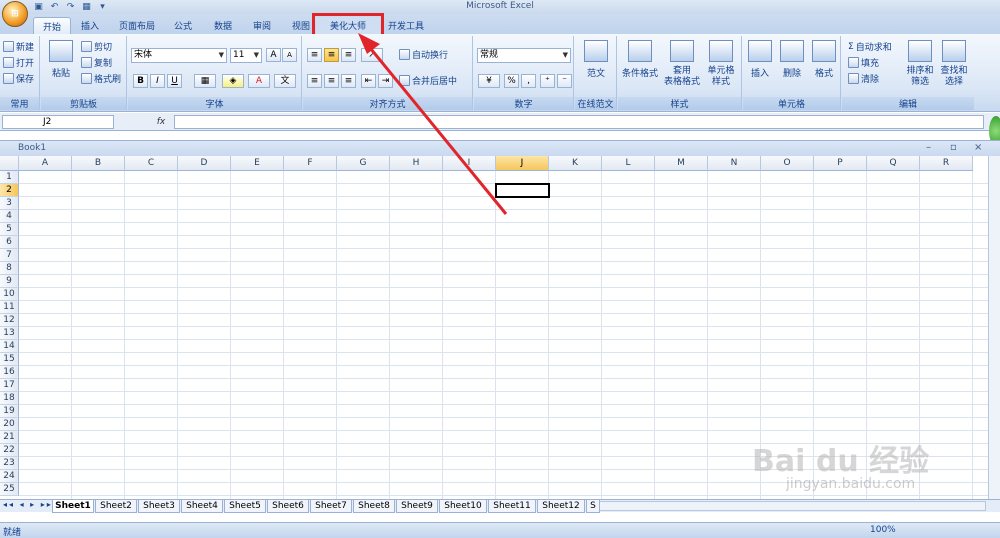  Describe the element at coordinates (245, 506) in the screenshot. I see `sheet-tab: Sheet5` at that location.